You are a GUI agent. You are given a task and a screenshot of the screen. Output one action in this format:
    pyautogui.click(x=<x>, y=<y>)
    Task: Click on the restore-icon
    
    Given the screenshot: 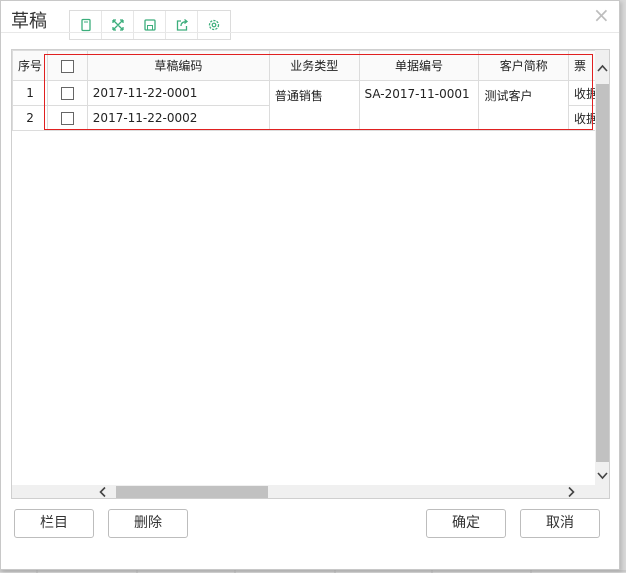 What is the action you would take?
    pyautogui.click(x=85, y=25)
    